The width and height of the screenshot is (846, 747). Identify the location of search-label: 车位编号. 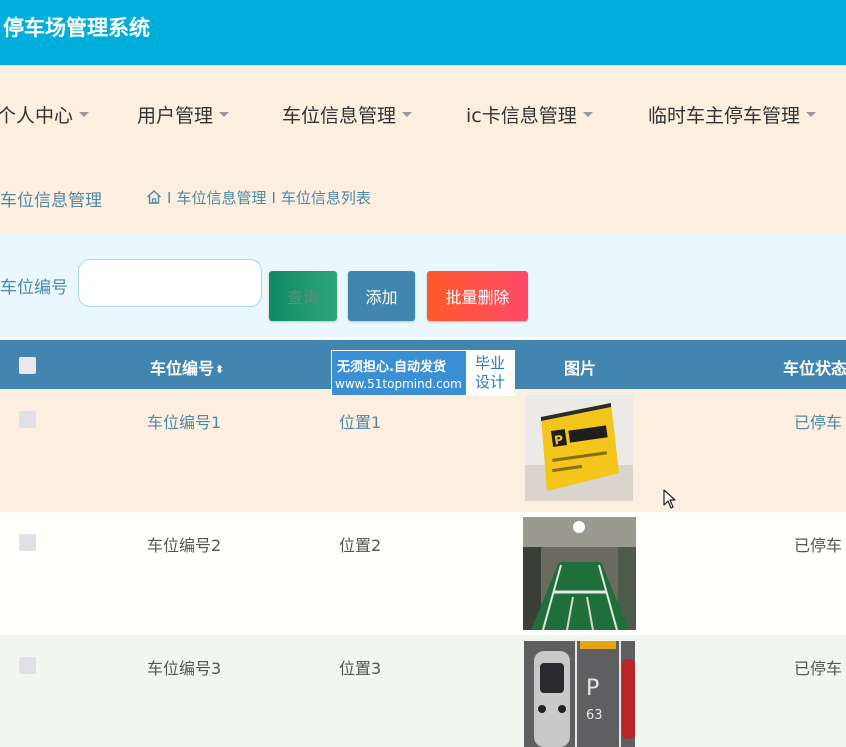
(34, 288).